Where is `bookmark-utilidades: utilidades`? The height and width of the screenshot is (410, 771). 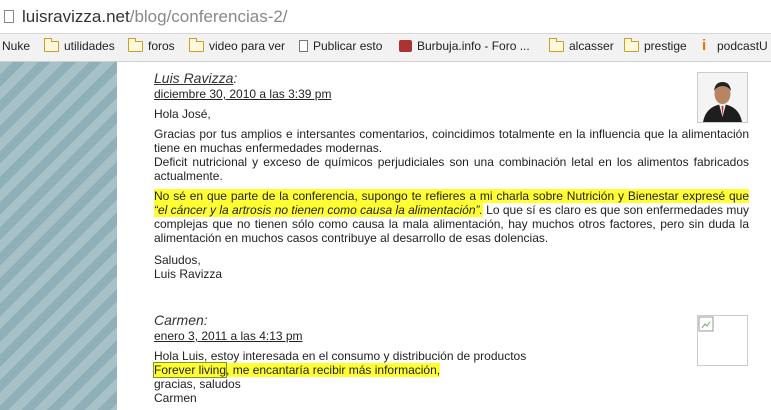
bookmark-utilidades: utilidades is located at coordinates (79, 45).